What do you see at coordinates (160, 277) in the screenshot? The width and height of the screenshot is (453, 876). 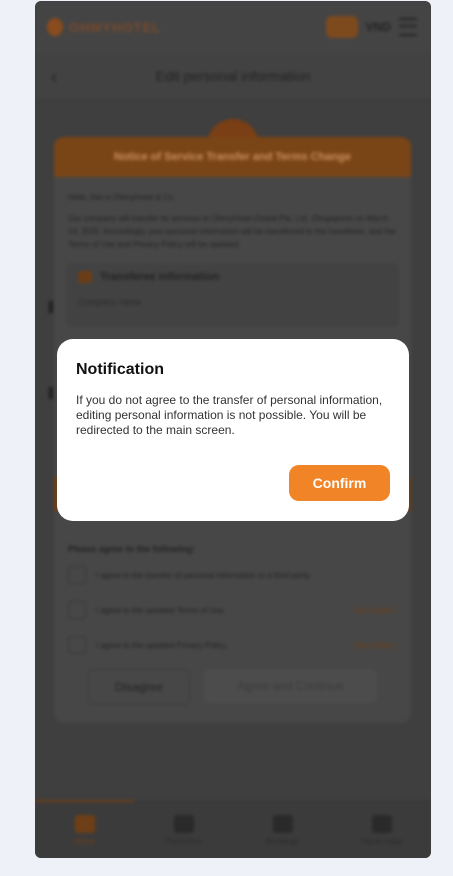 I see `transferee-title: Transferee information` at bounding box center [160, 277].